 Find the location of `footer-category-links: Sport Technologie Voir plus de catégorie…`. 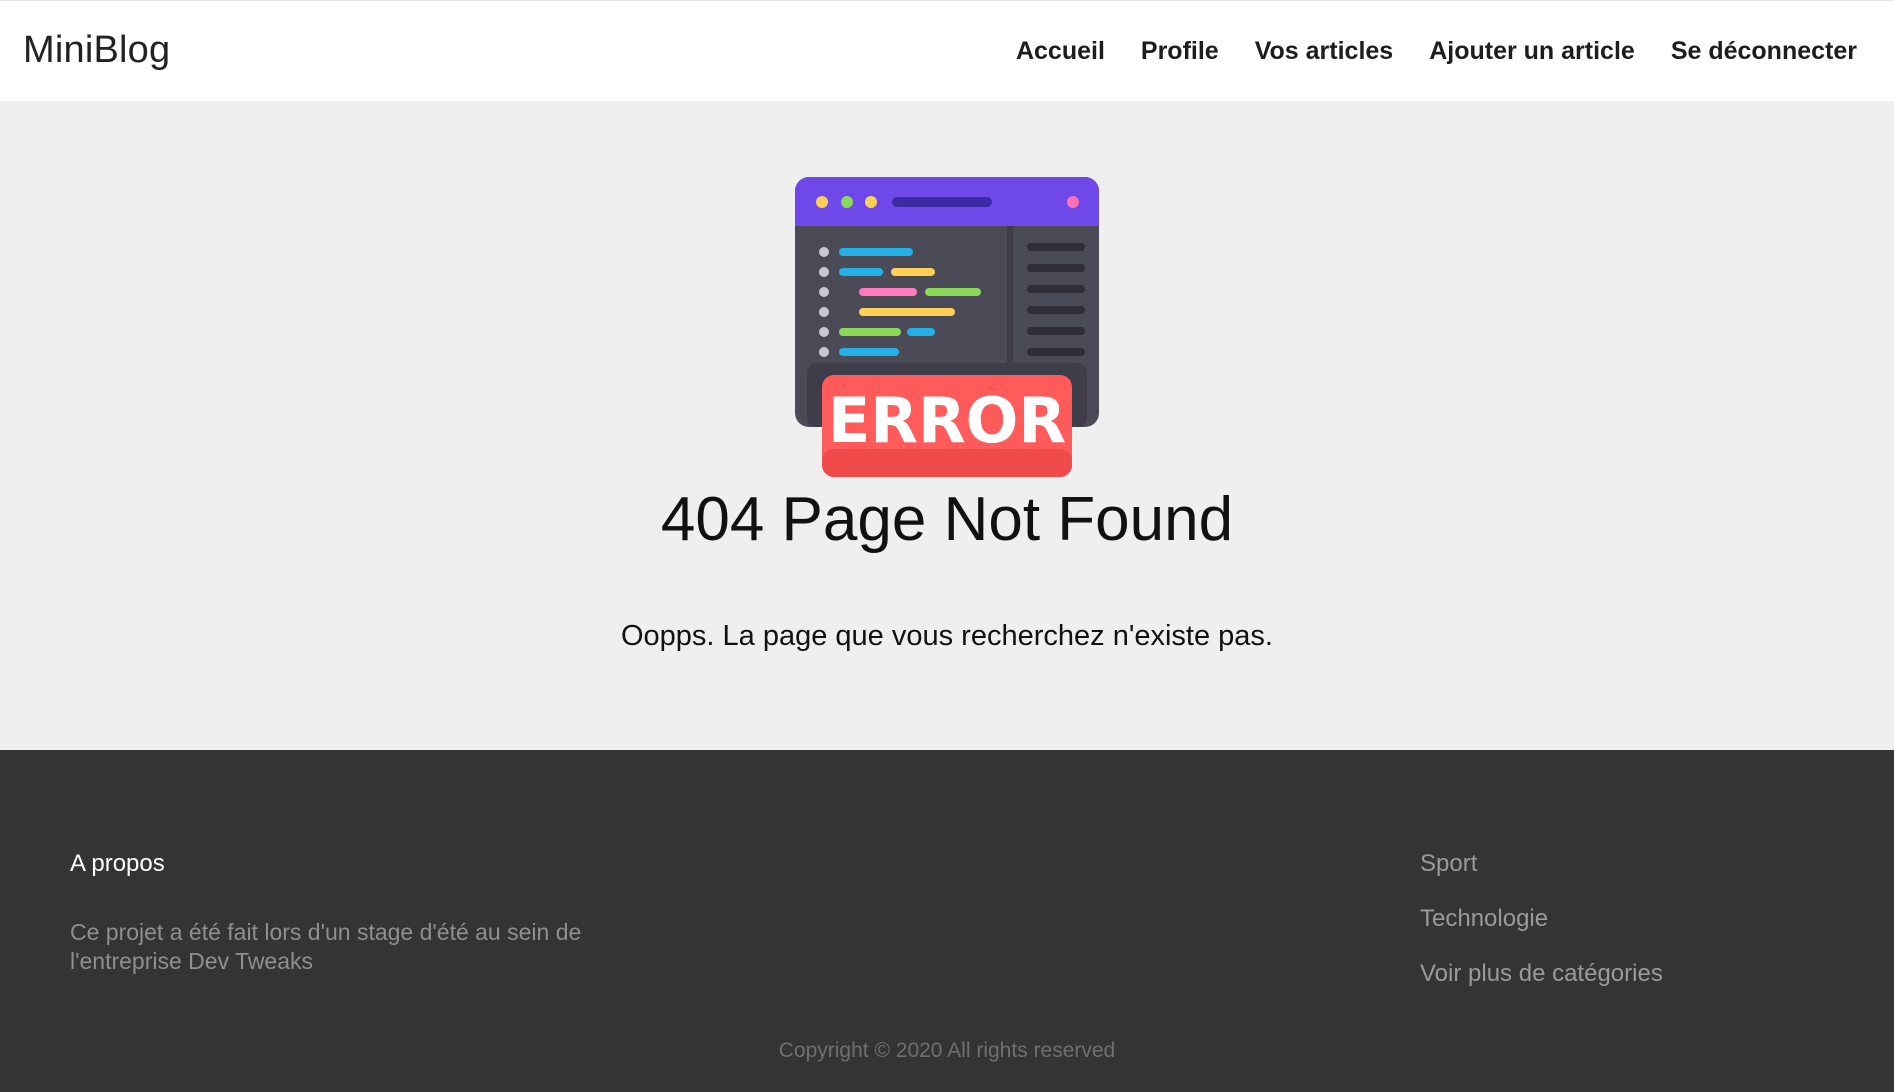

footer-category-links: Sport Technologie Voir plus de catégorie… is located at coordinates (1541, 932).